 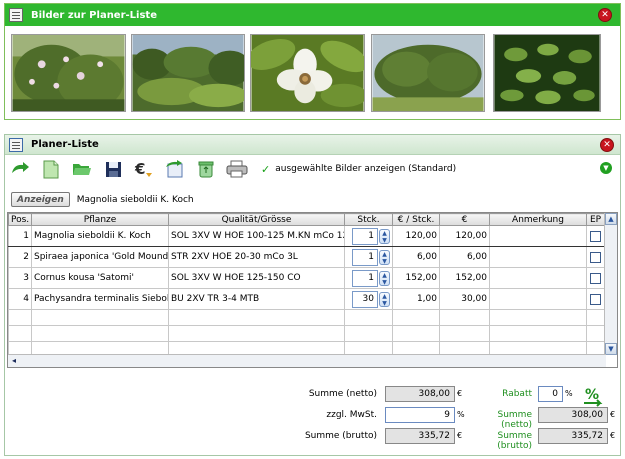 What do you see at coordinates (461, 414) in the screenshot?
I see `percent-unit: %` at bounding box center [461, 414].